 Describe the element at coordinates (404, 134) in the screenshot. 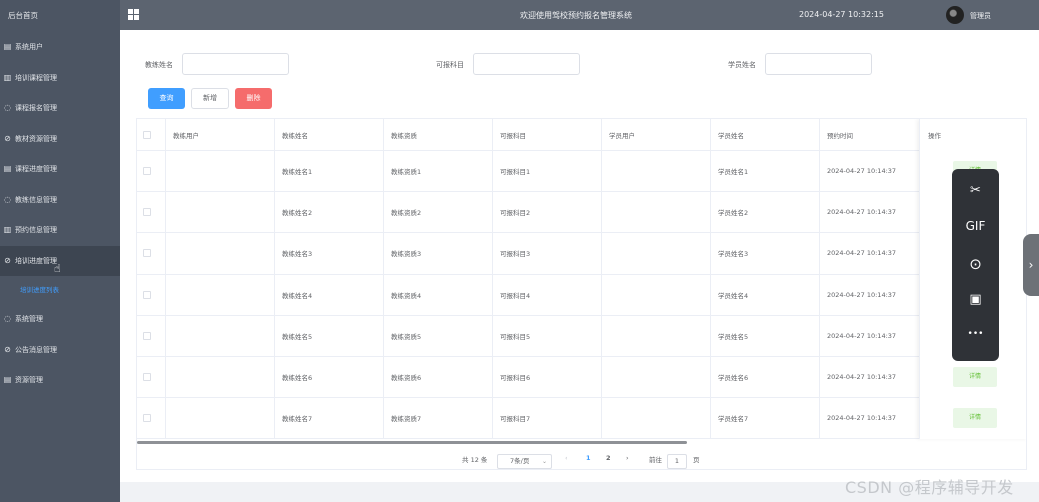

I see `column-header: 教练资质` at that location.